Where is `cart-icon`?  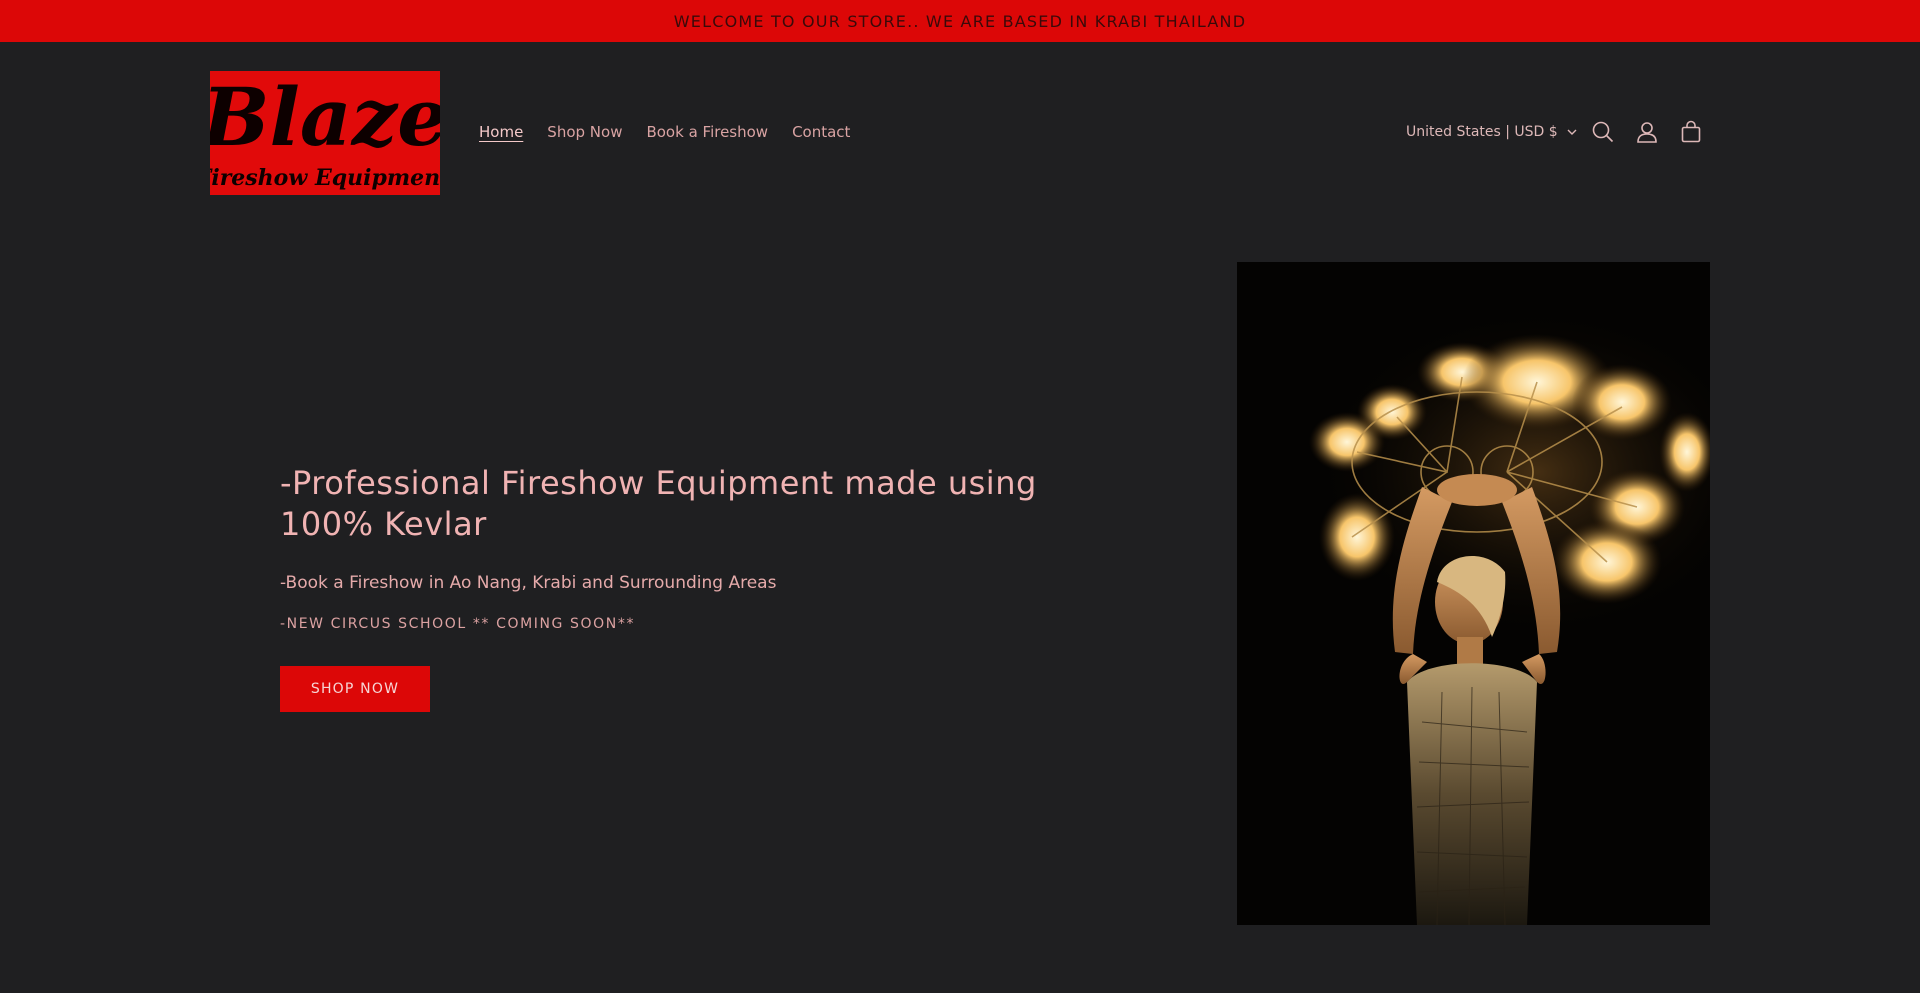
cart-icon is located at coordinates (1691, 132).